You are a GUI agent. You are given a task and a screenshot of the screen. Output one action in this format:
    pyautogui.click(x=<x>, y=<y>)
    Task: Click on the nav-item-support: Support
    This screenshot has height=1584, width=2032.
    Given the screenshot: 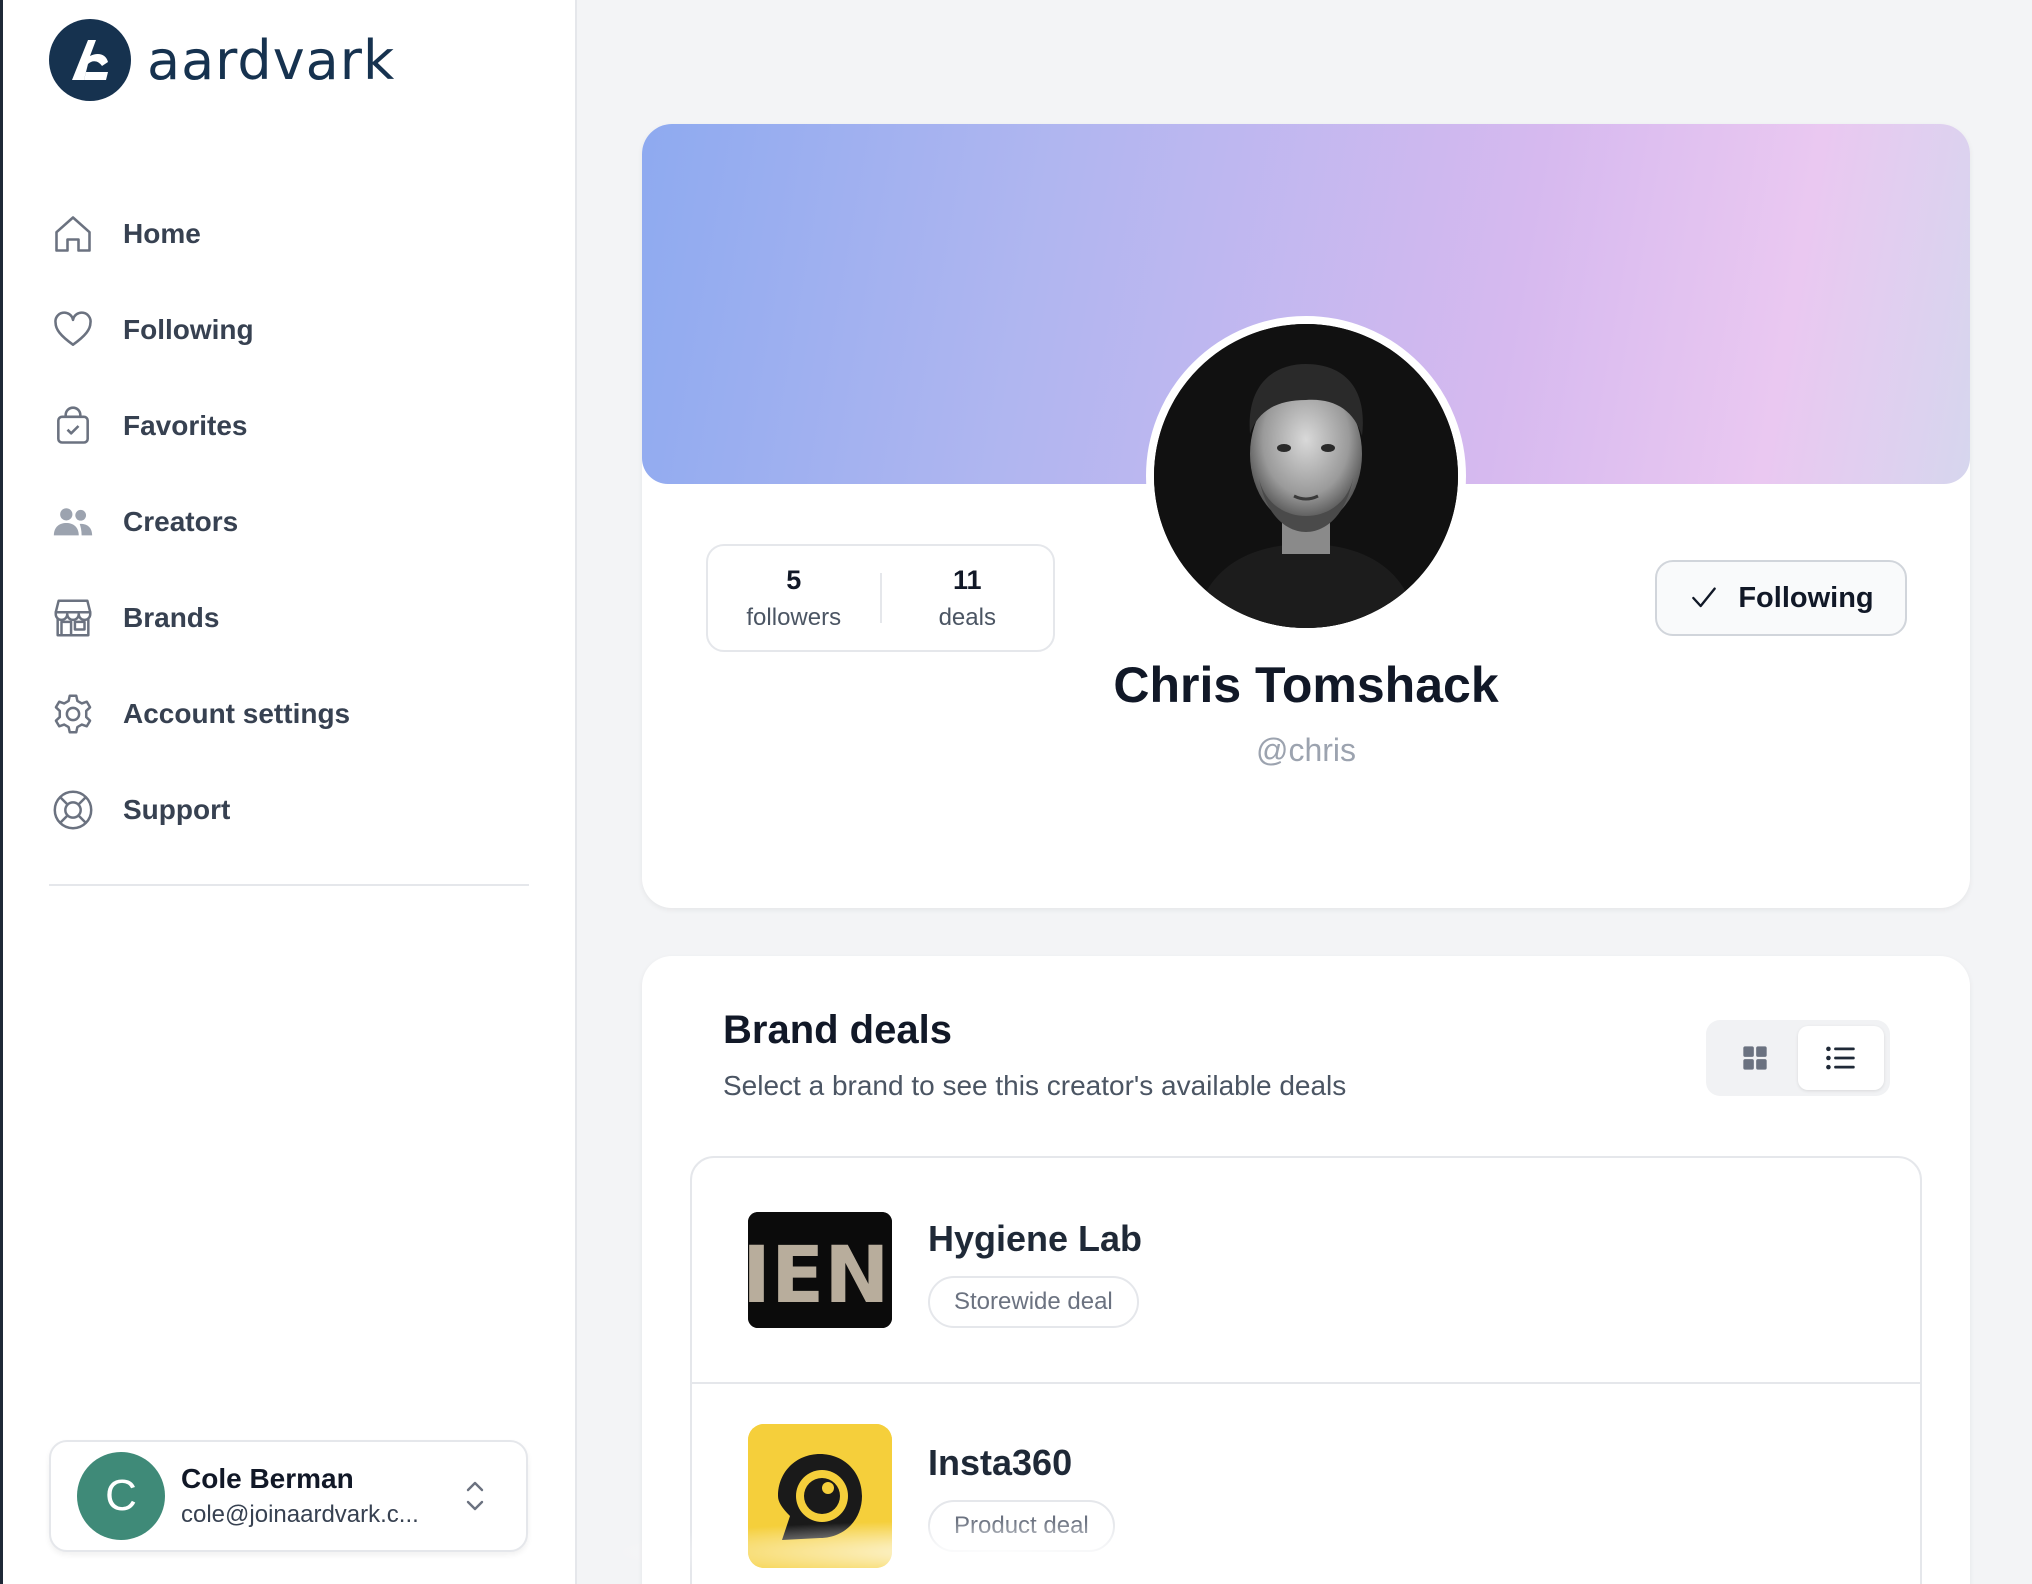 What is the action you would take?
    pyautogui.click(x=289, y=810)
    